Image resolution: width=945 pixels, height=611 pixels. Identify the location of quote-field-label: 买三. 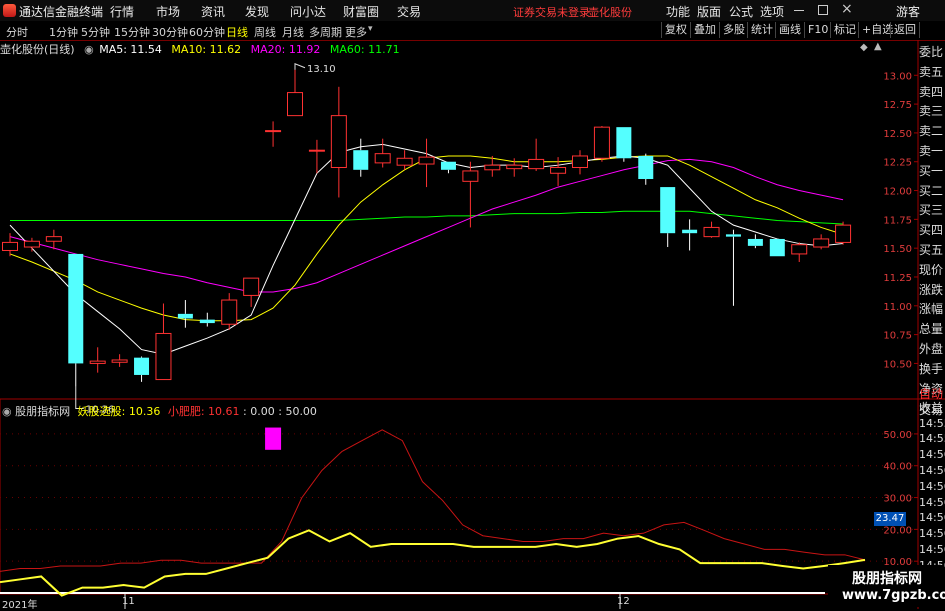
(931, 210).